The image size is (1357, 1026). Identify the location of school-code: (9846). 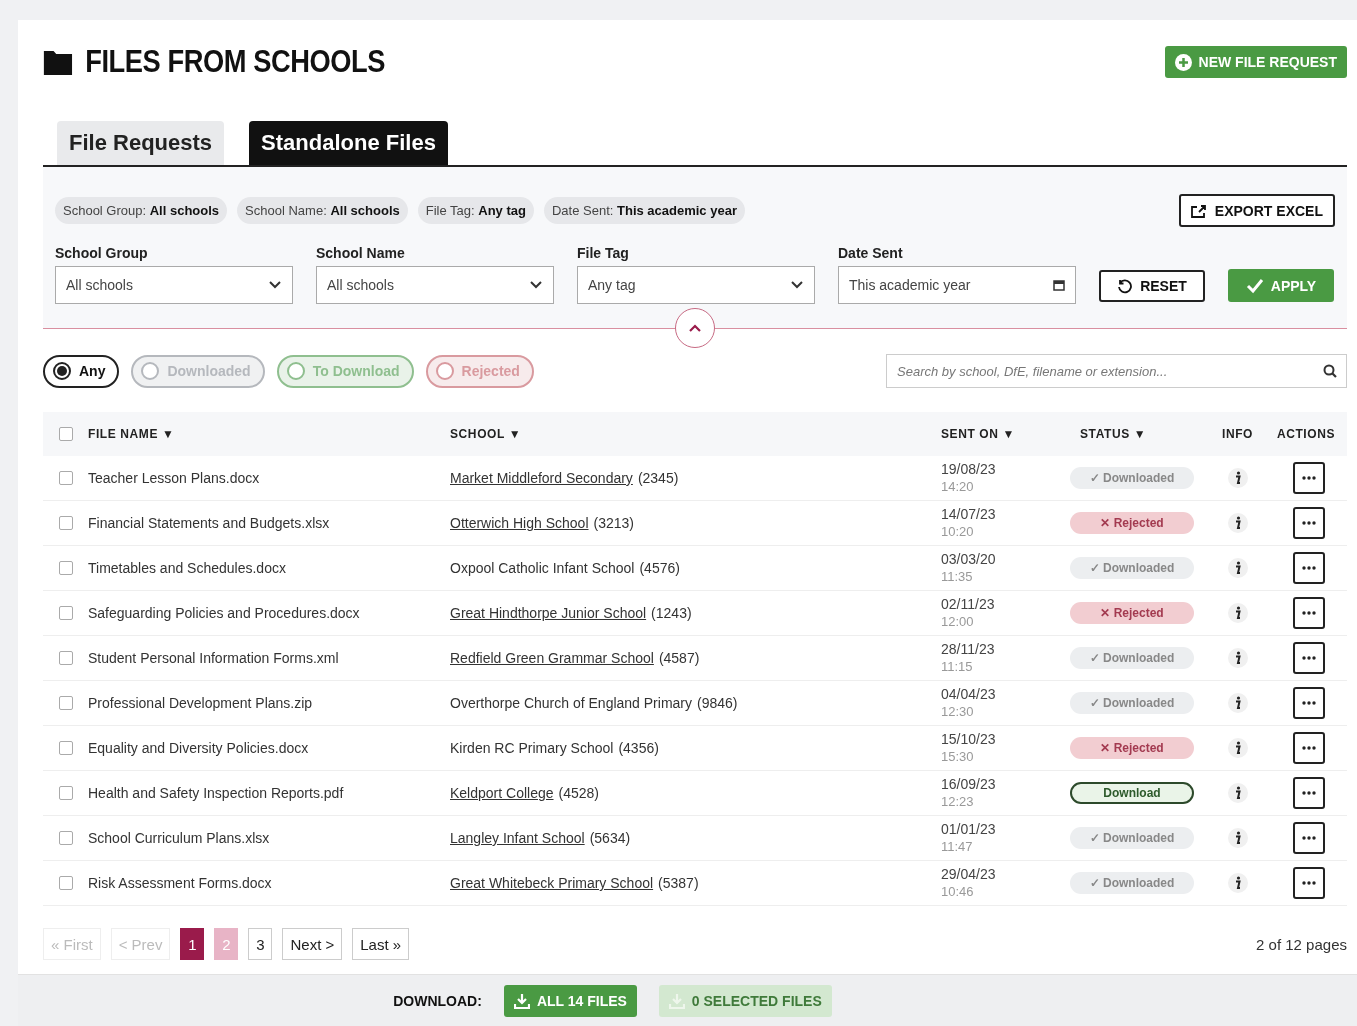
(717, 703).